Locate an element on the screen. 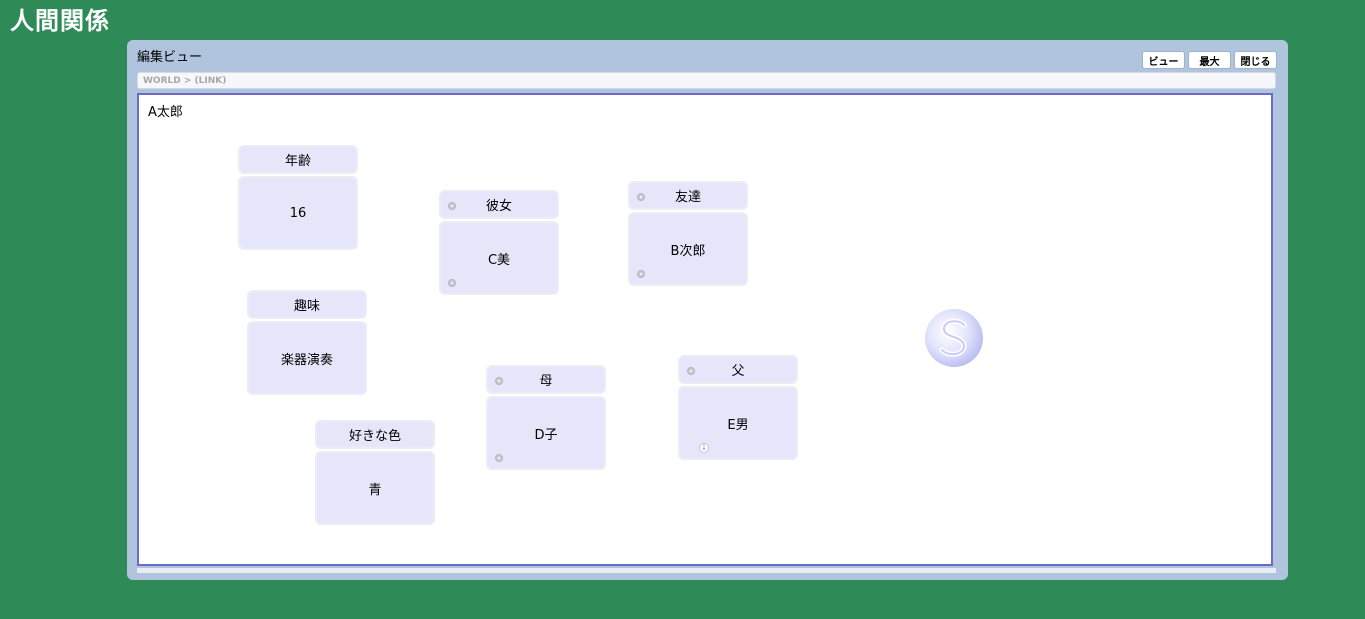 The width and height of the screenshot is (1365, 619). card-age-value: 16 is located at coordinates (298, 213).